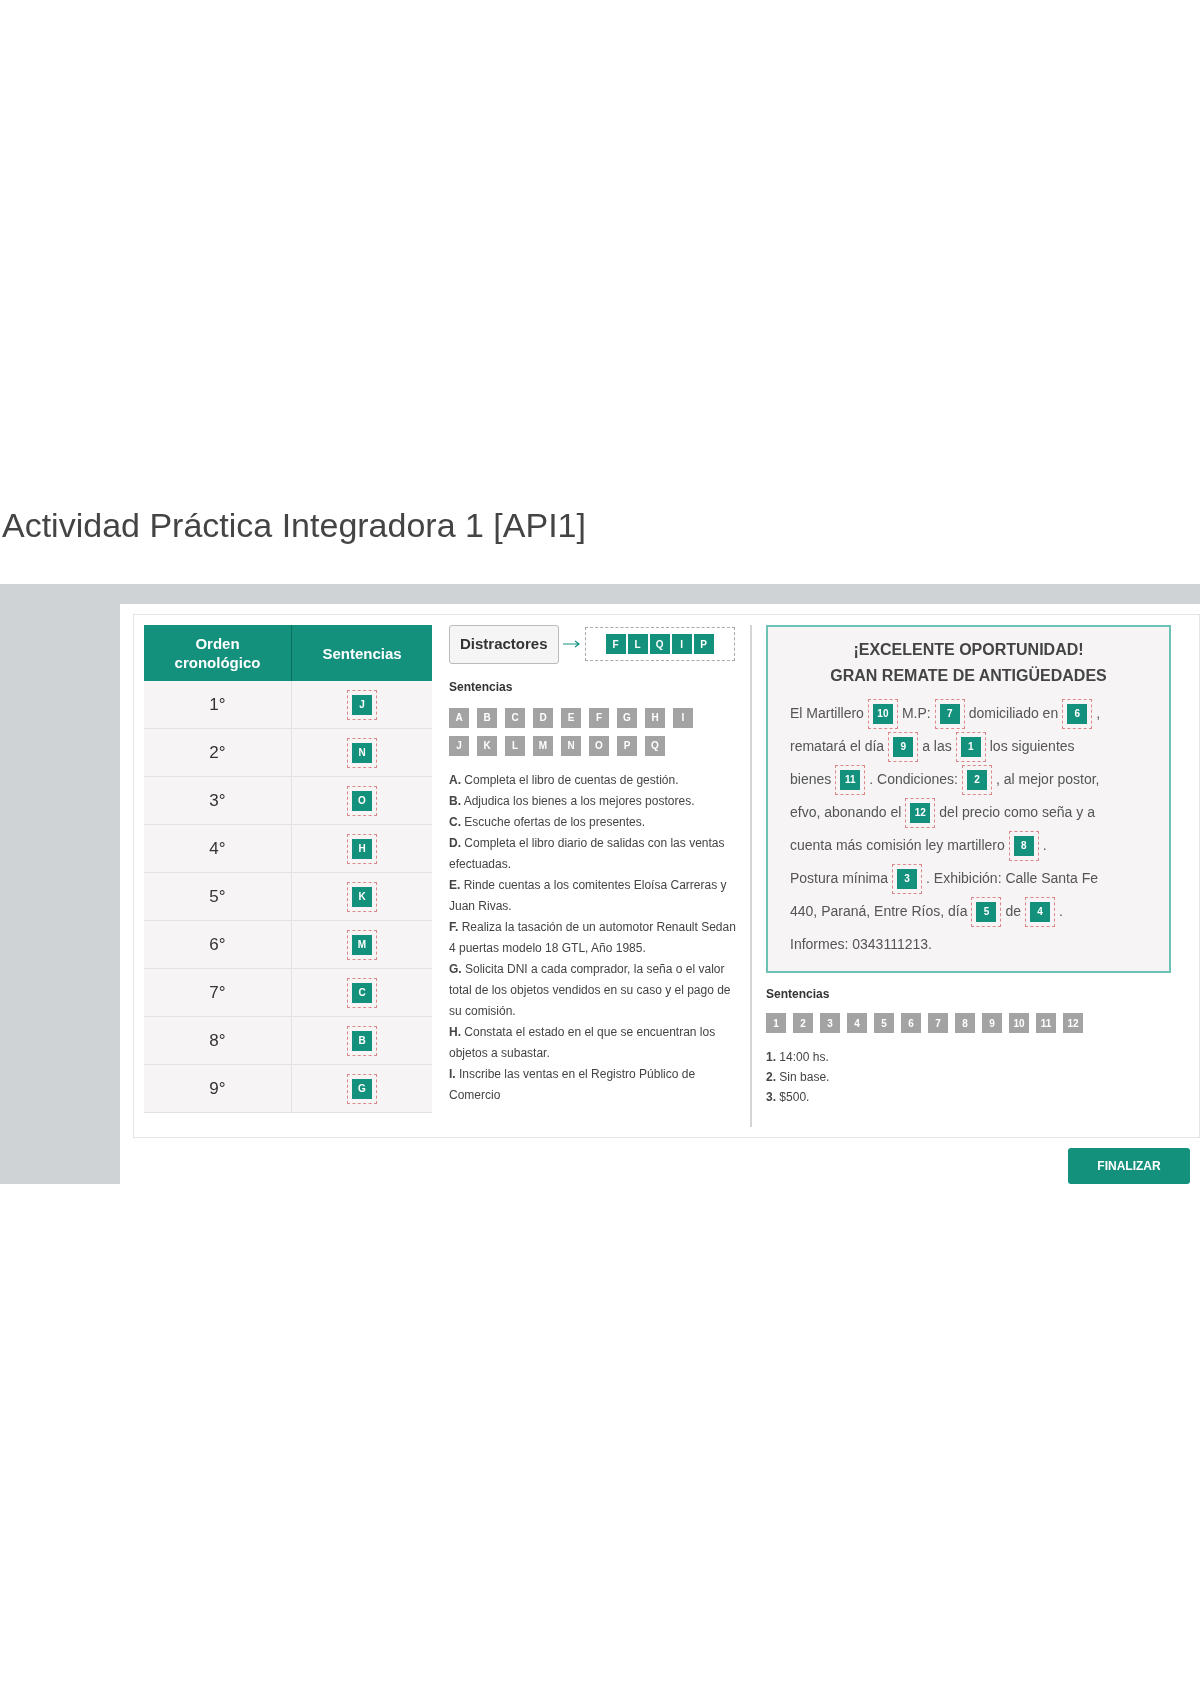 The height and width of the screenshot is (1698, 1200). I want to click on answer-slot: 5, so click(986, 911).